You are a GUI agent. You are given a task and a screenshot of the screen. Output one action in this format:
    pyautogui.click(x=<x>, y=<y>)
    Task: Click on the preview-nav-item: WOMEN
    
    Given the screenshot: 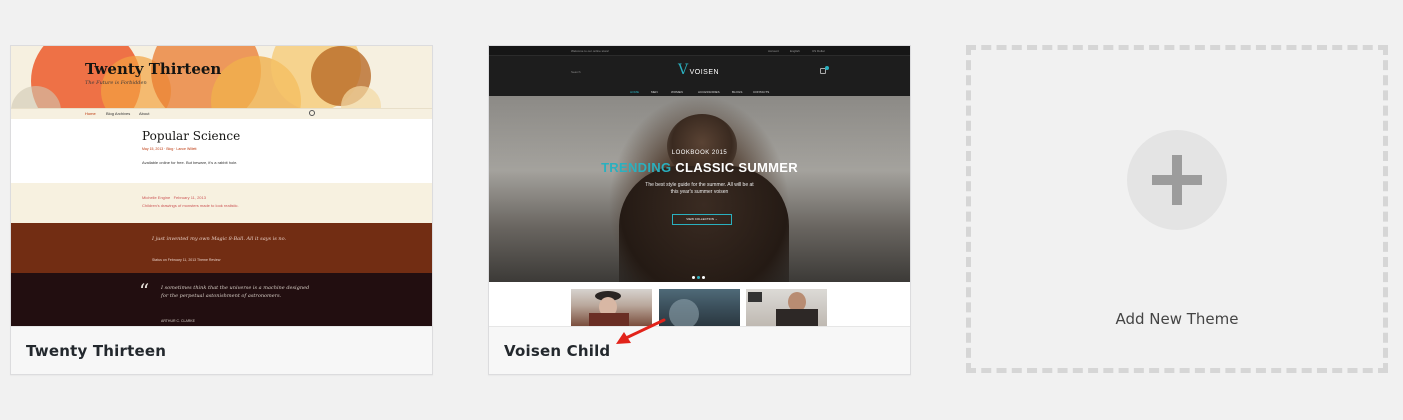 What is the action you would take?
    pyautogui.click(x=677, y=92)
    